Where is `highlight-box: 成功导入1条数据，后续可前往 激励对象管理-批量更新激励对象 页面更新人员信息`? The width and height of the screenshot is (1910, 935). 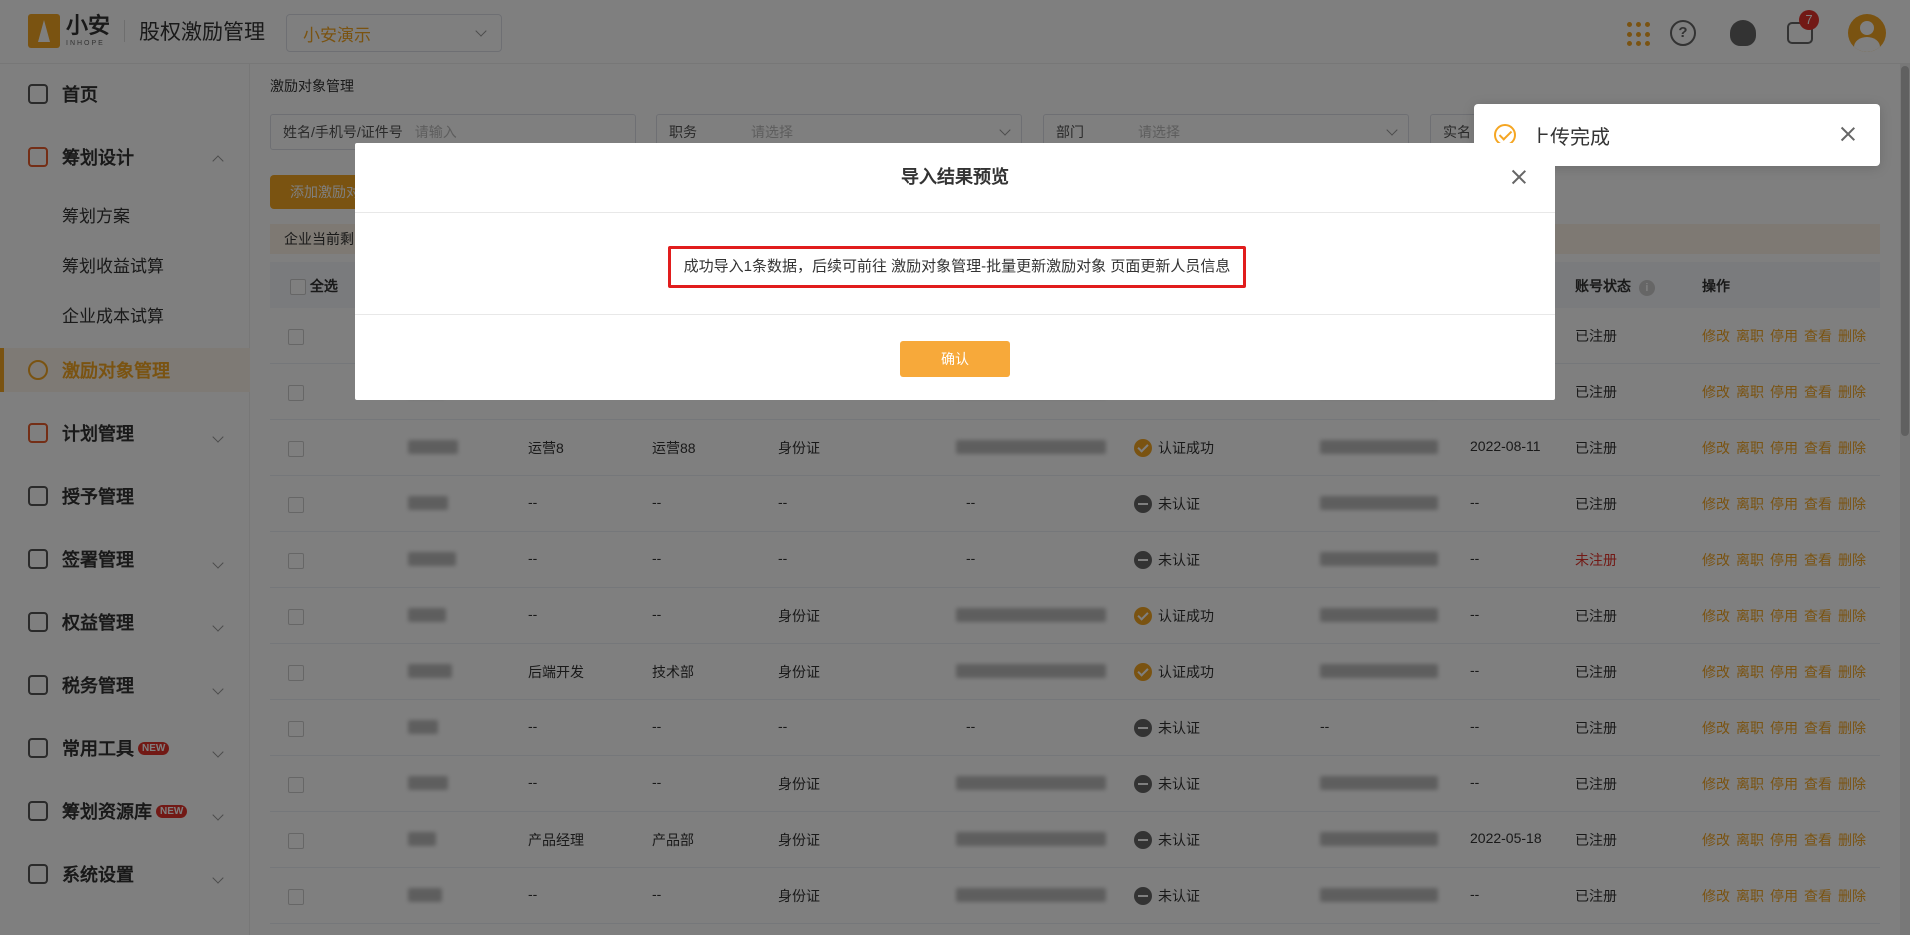
highlight-box: 成功导入1条数据，后续可前往 激励对象管理-批量更新激励对象 页面更新人员信息 is located at coordinates (957, 267).